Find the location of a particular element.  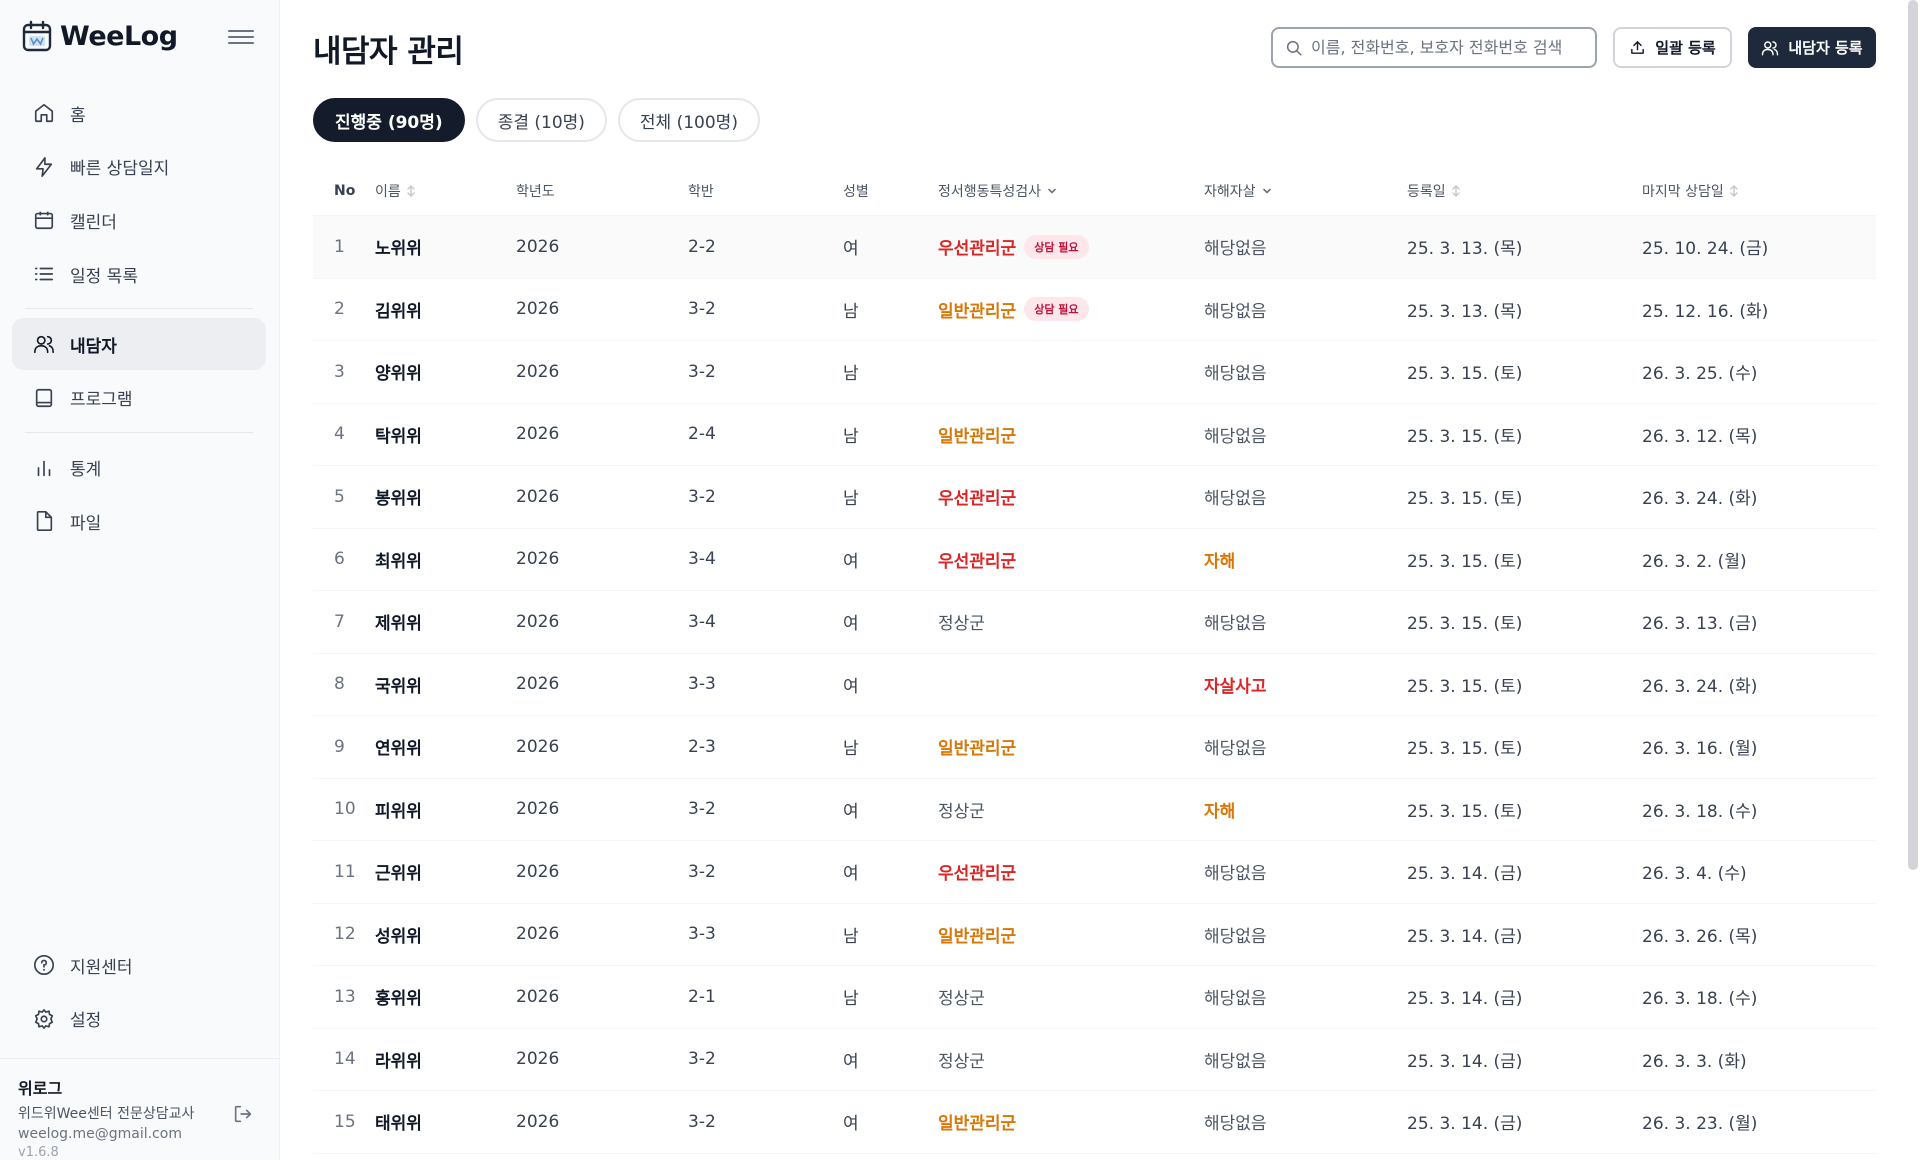

client-name: 양위위 is located at coordinates (398, 374).